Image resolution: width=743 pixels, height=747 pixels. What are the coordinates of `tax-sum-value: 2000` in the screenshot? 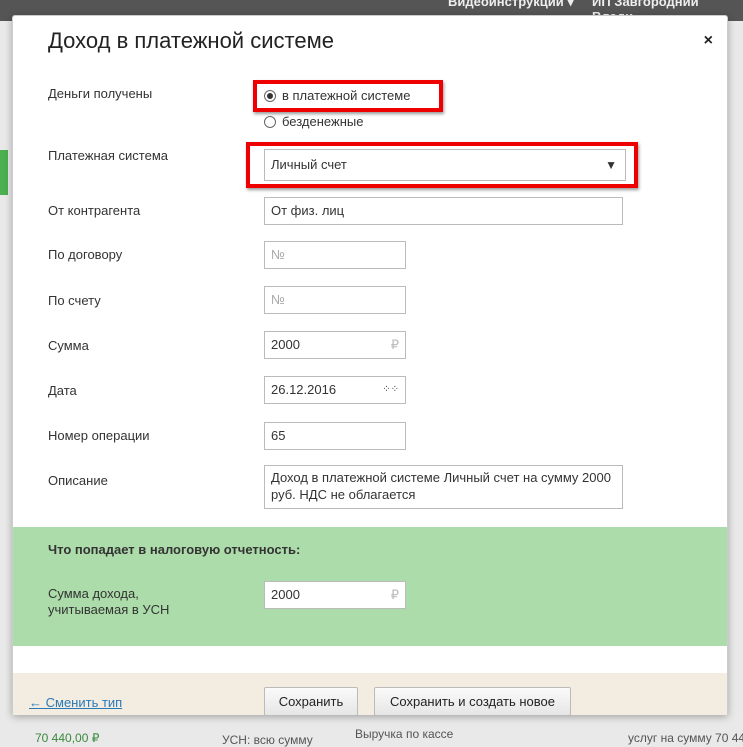 It's located at (285, 594).